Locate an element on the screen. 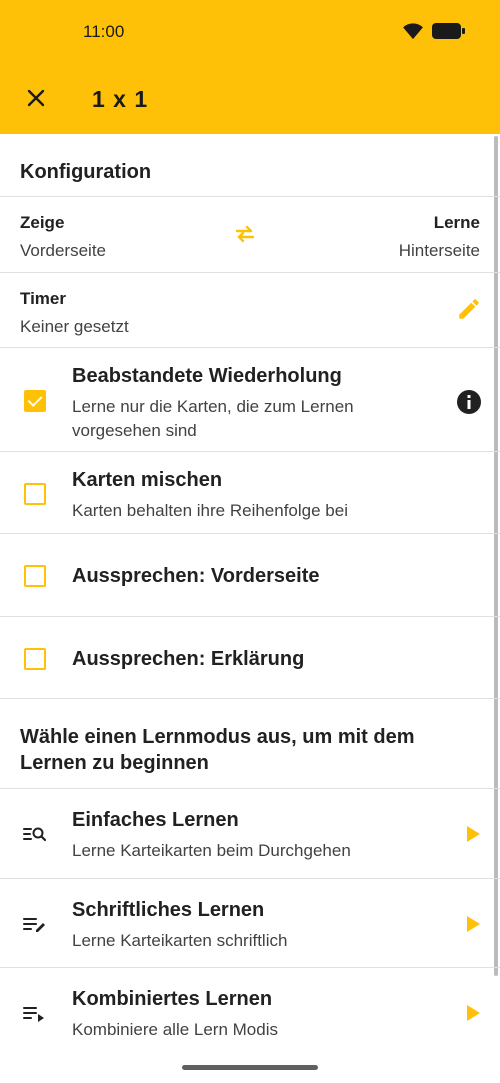 This screenshot has width=500, height=1083. mode-title: Einfaches Lernen is located at coordinates (155, 820).